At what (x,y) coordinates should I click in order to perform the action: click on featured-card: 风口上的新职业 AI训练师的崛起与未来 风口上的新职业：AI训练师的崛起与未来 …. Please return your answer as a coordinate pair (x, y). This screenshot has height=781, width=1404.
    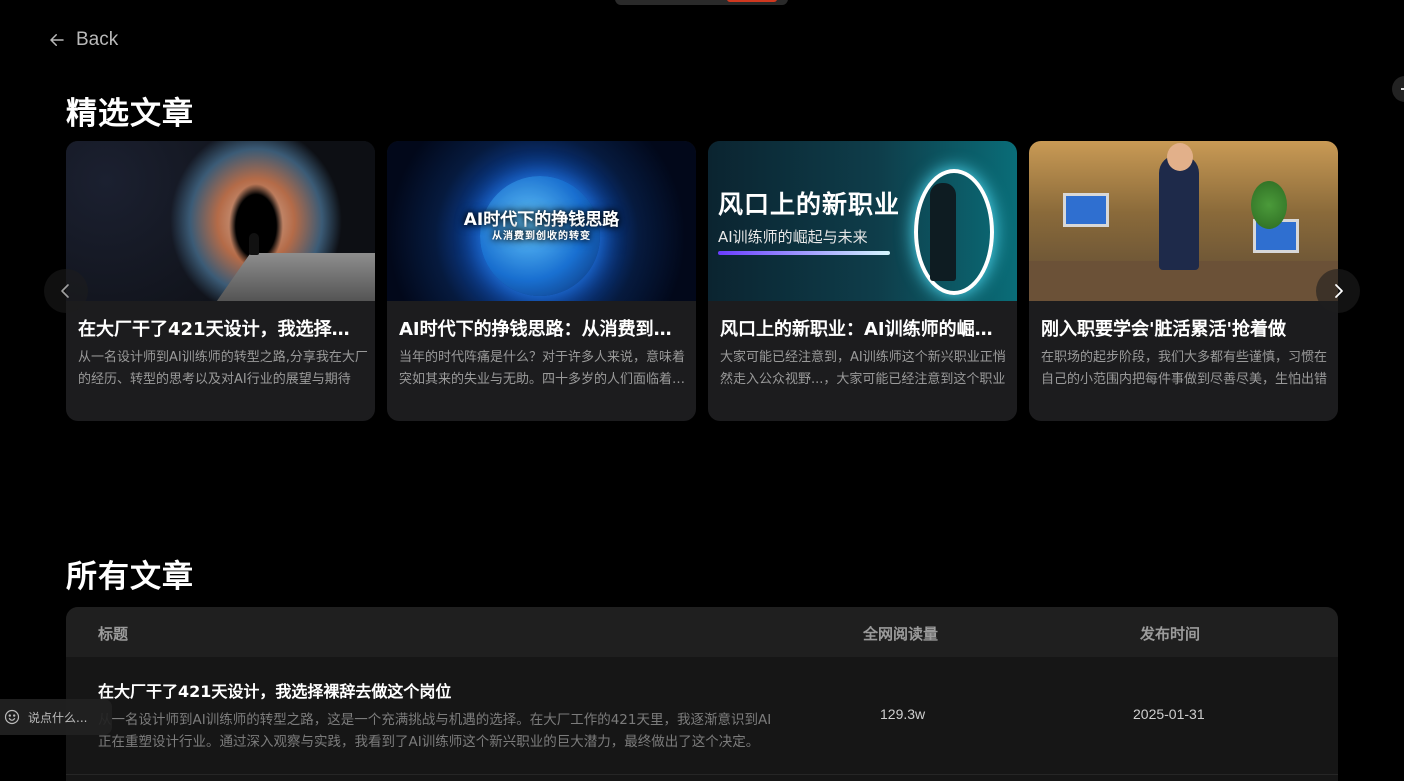
    Looking at the image, I should click on (862, 281).